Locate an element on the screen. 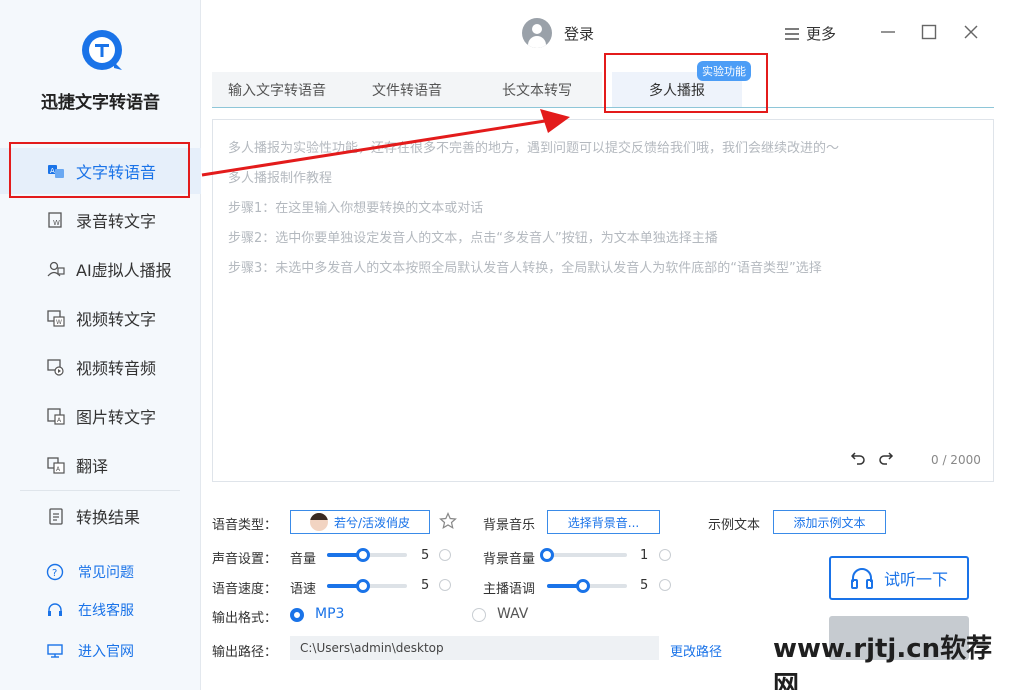  login-label: 登录 is located at coordinates (579, 33).